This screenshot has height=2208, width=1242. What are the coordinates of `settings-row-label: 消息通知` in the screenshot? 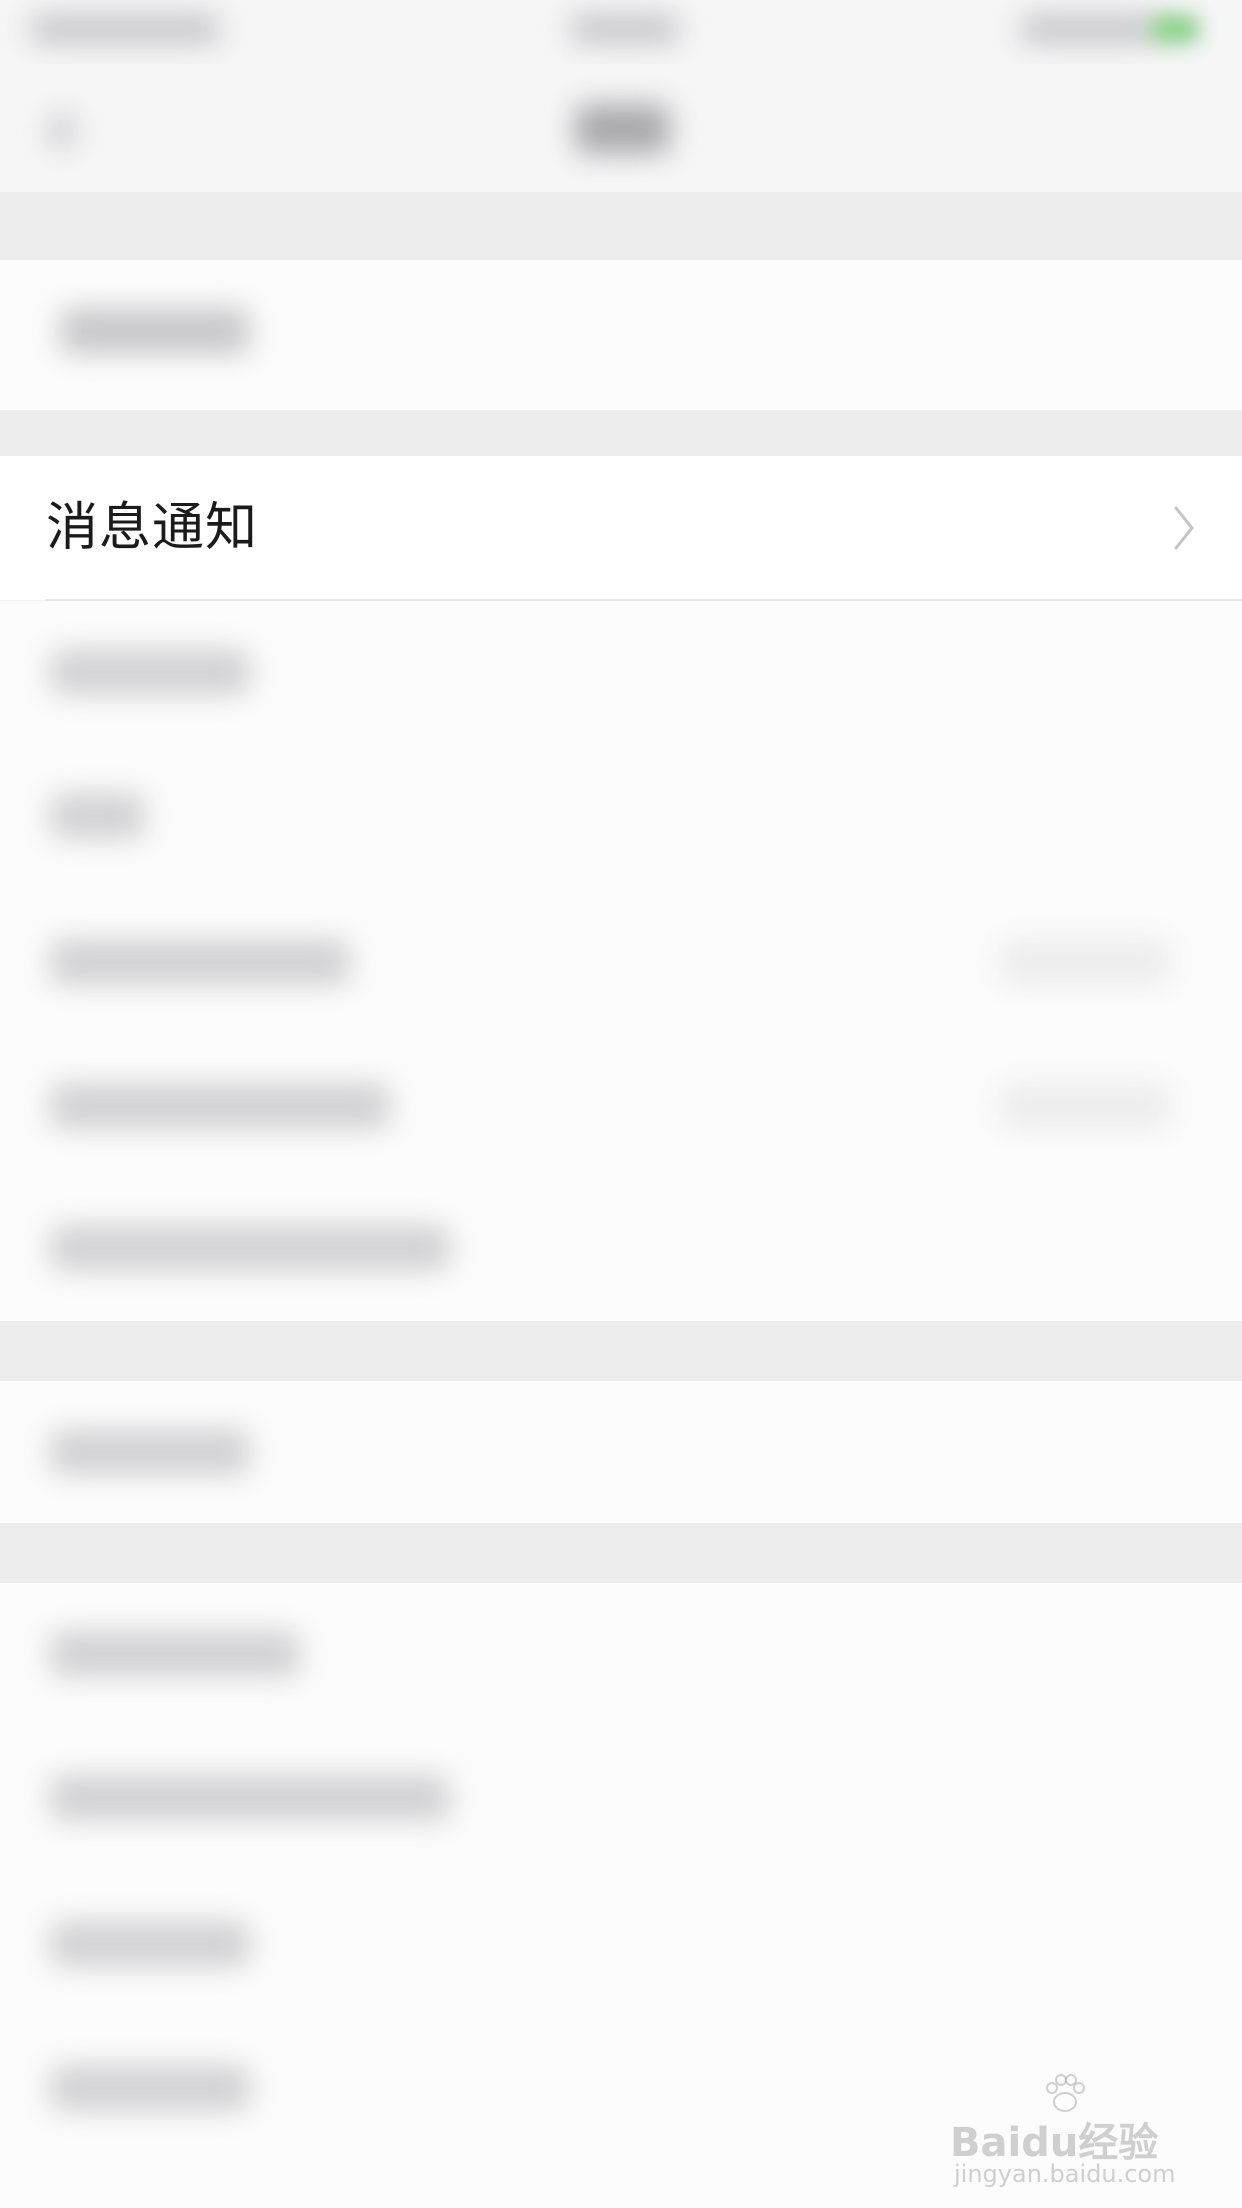 It's located at (152, 528).